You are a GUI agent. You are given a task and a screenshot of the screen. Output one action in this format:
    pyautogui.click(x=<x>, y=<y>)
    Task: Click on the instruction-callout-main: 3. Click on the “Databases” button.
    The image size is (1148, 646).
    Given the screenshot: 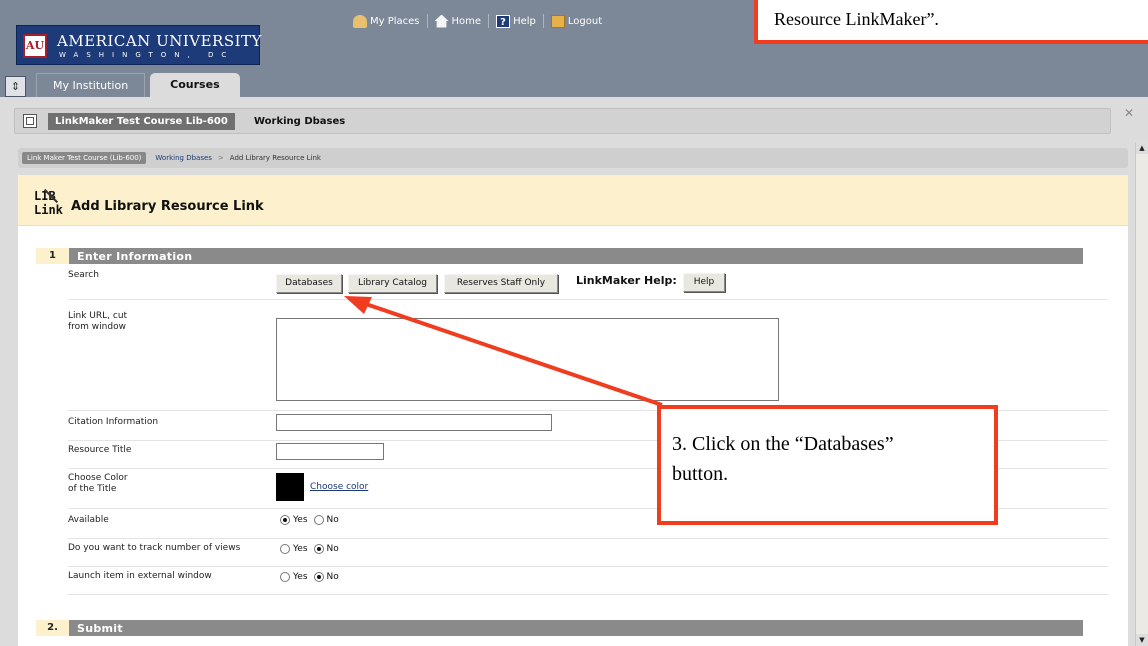 What is the action you would take?
    pyautogui.click(x=827, y=465)
    